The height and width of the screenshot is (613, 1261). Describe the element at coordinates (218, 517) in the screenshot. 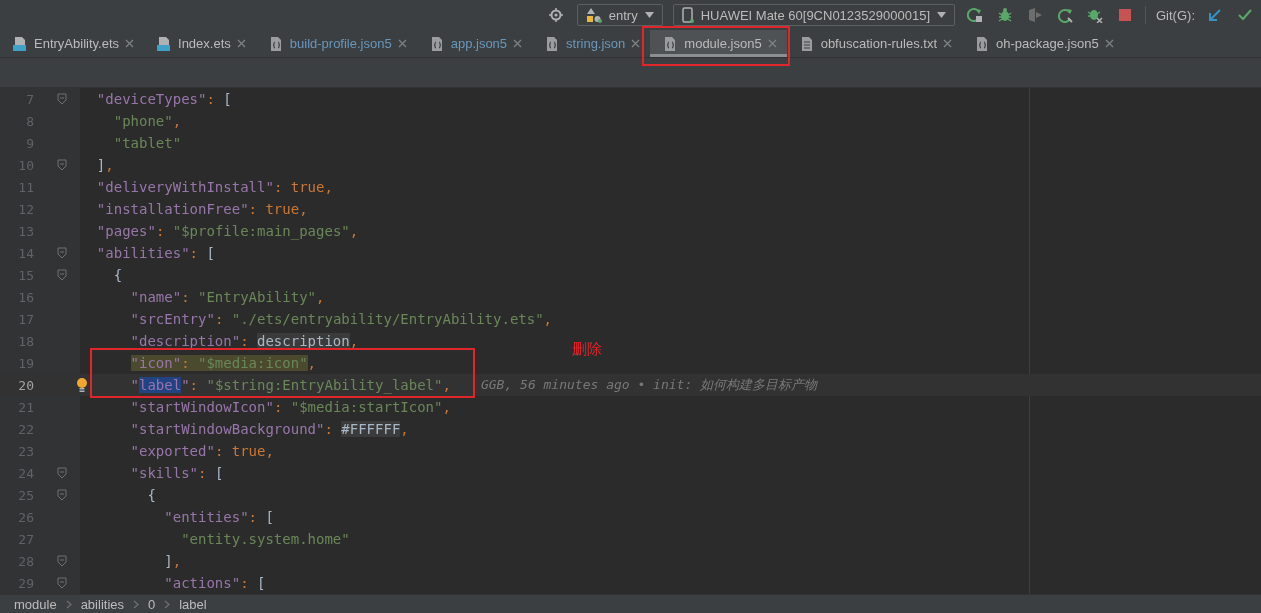

I see `code-line: "entities": [` at that location.